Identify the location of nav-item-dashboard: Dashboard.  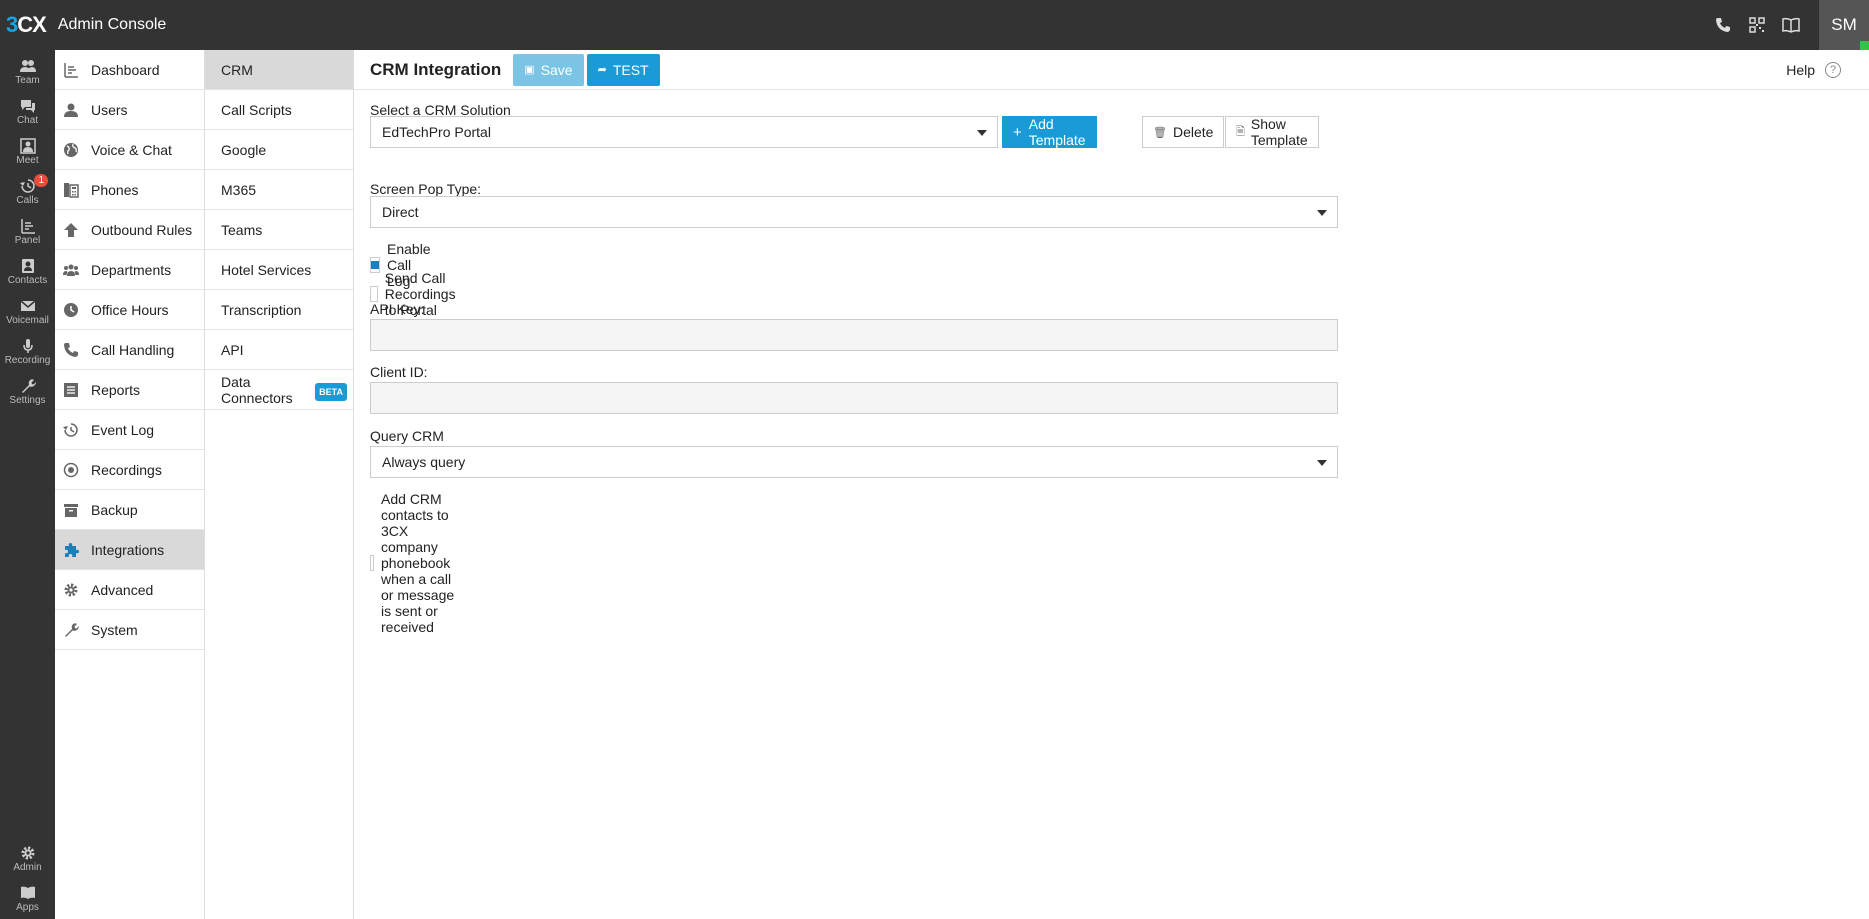
(129, 70).